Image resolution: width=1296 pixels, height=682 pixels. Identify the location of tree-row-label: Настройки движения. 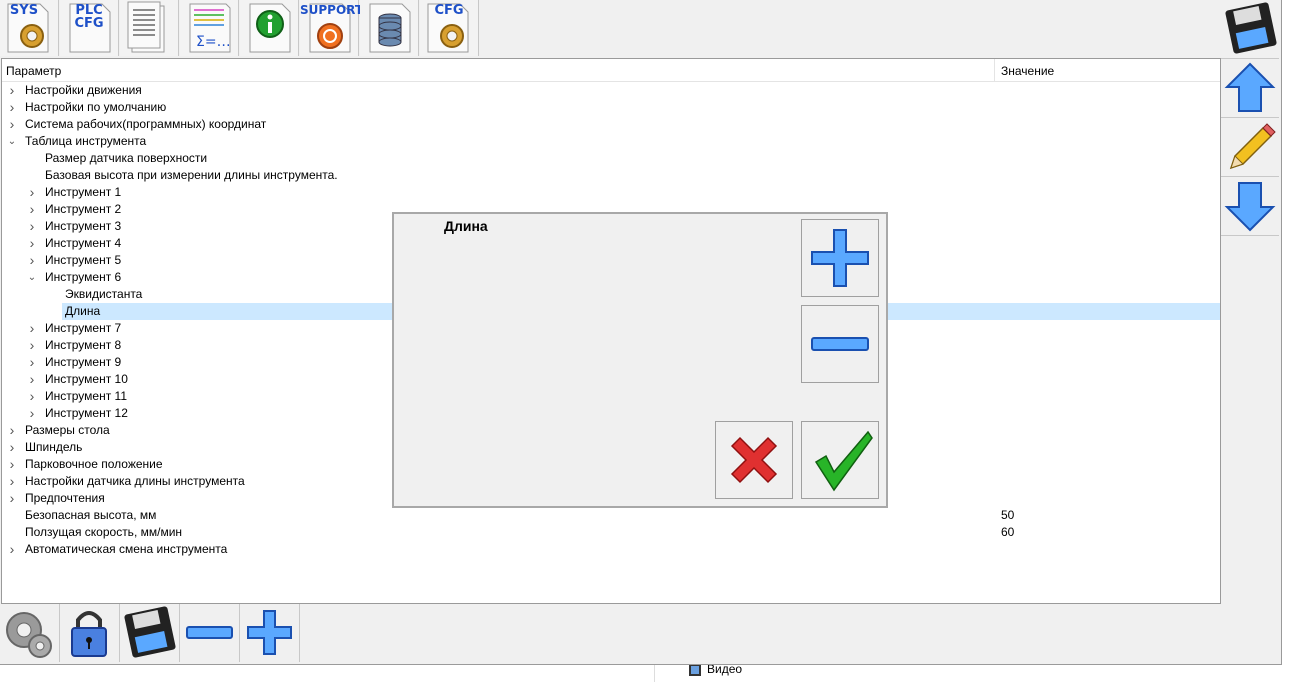
(83, 90).